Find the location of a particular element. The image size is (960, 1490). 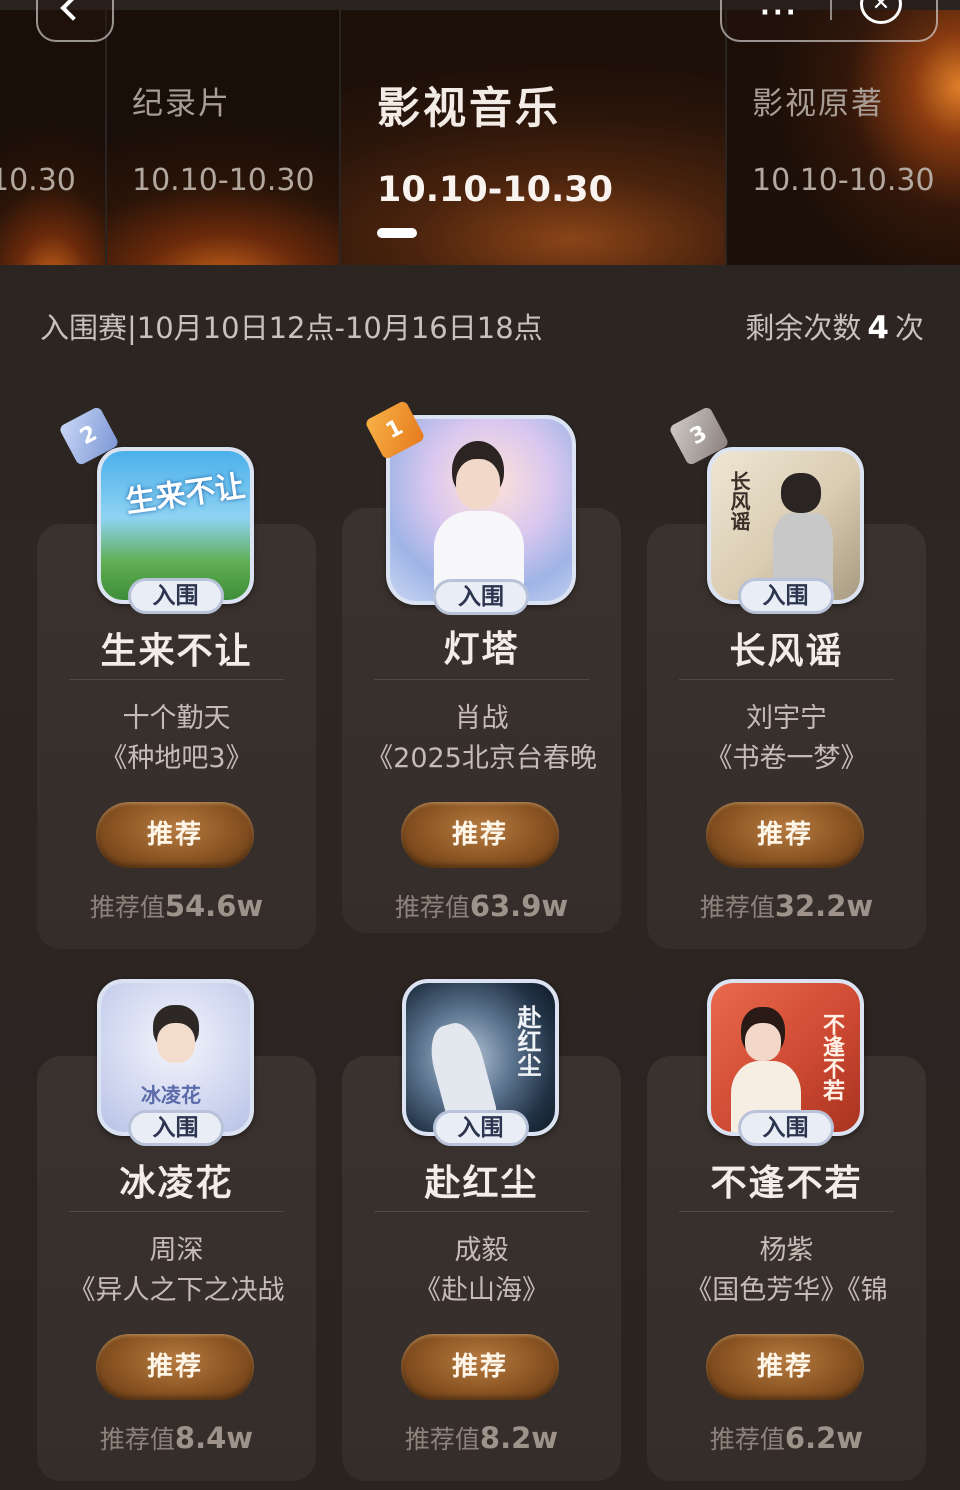

show-name: 《赴山海》 is located at coordinates (481, 1290).